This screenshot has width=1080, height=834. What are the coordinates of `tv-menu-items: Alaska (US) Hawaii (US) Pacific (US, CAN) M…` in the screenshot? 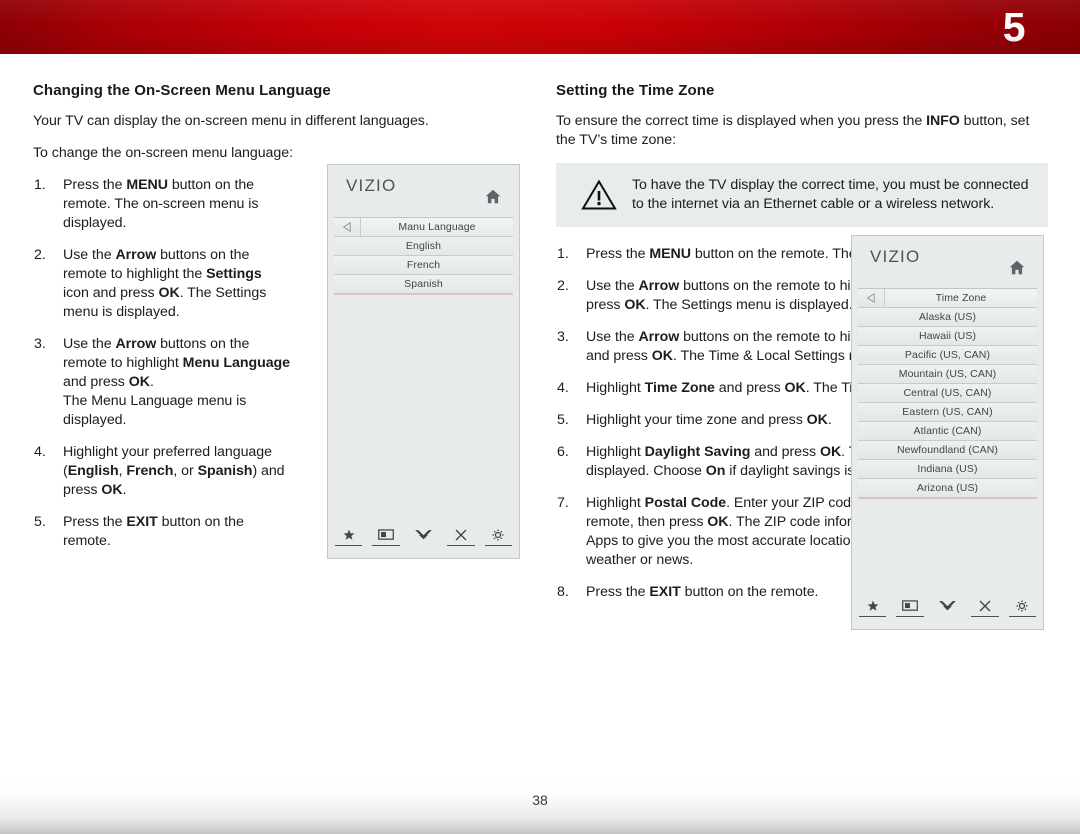 It's located at (947, 403).